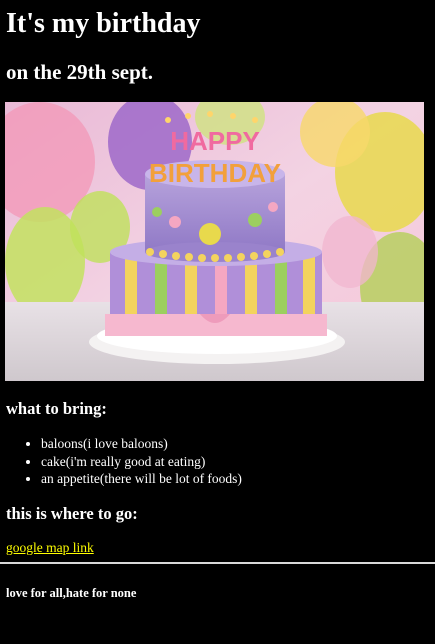 Image resolution: width=435 pixels, height=644 pixels. Describe the element at coordinates (215, 173) in the screenshot. I see `cake-topper-birthday: BIRTHDAY` at that location.